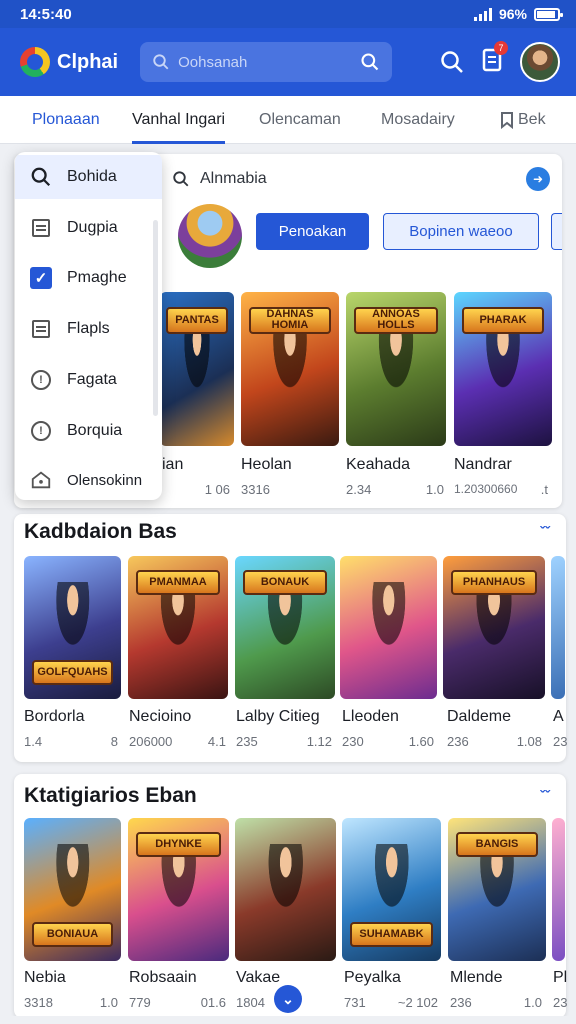 This screenshot has height=1024, width=576. I want to click on header-actions: 7, so click(500, 61).